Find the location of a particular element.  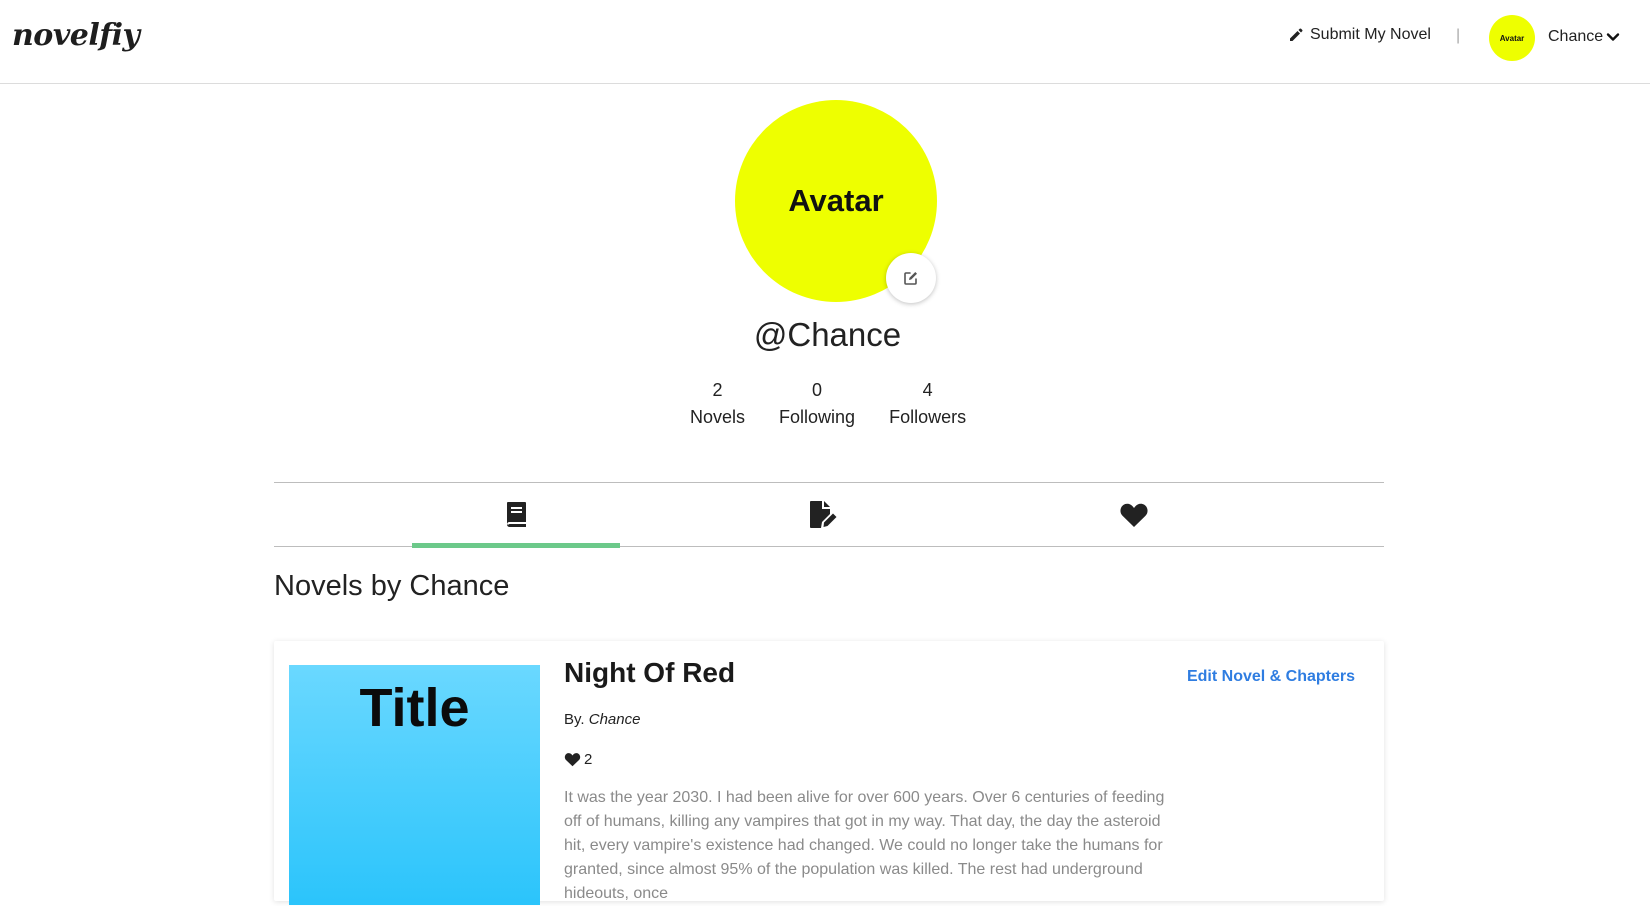

stat-following-count: 0 is located at coordinates (817, 390).